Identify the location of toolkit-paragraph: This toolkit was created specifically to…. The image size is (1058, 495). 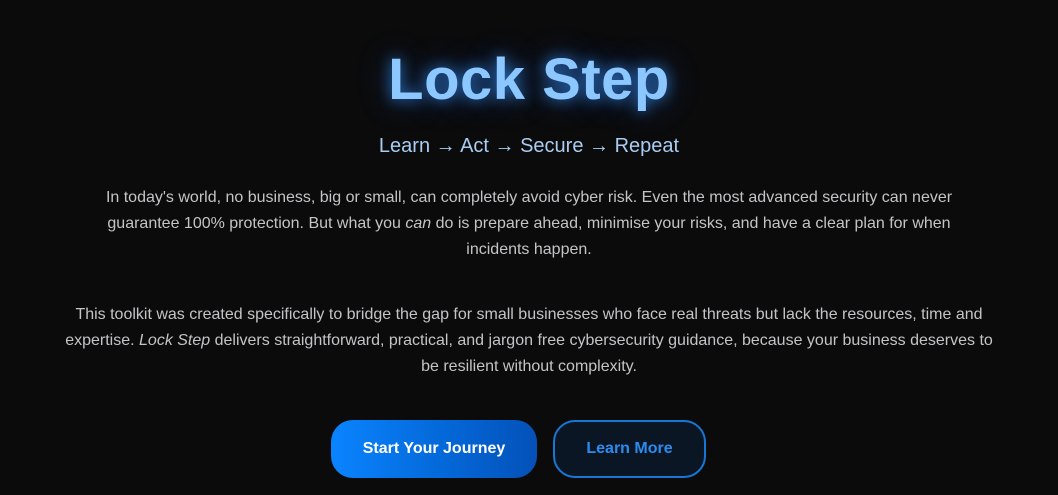
(529, 341).